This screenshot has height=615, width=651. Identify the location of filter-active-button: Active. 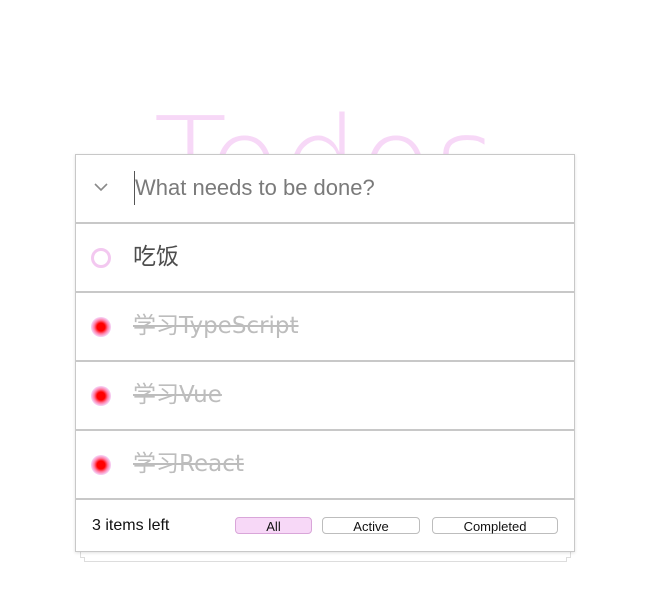
(371, 525).